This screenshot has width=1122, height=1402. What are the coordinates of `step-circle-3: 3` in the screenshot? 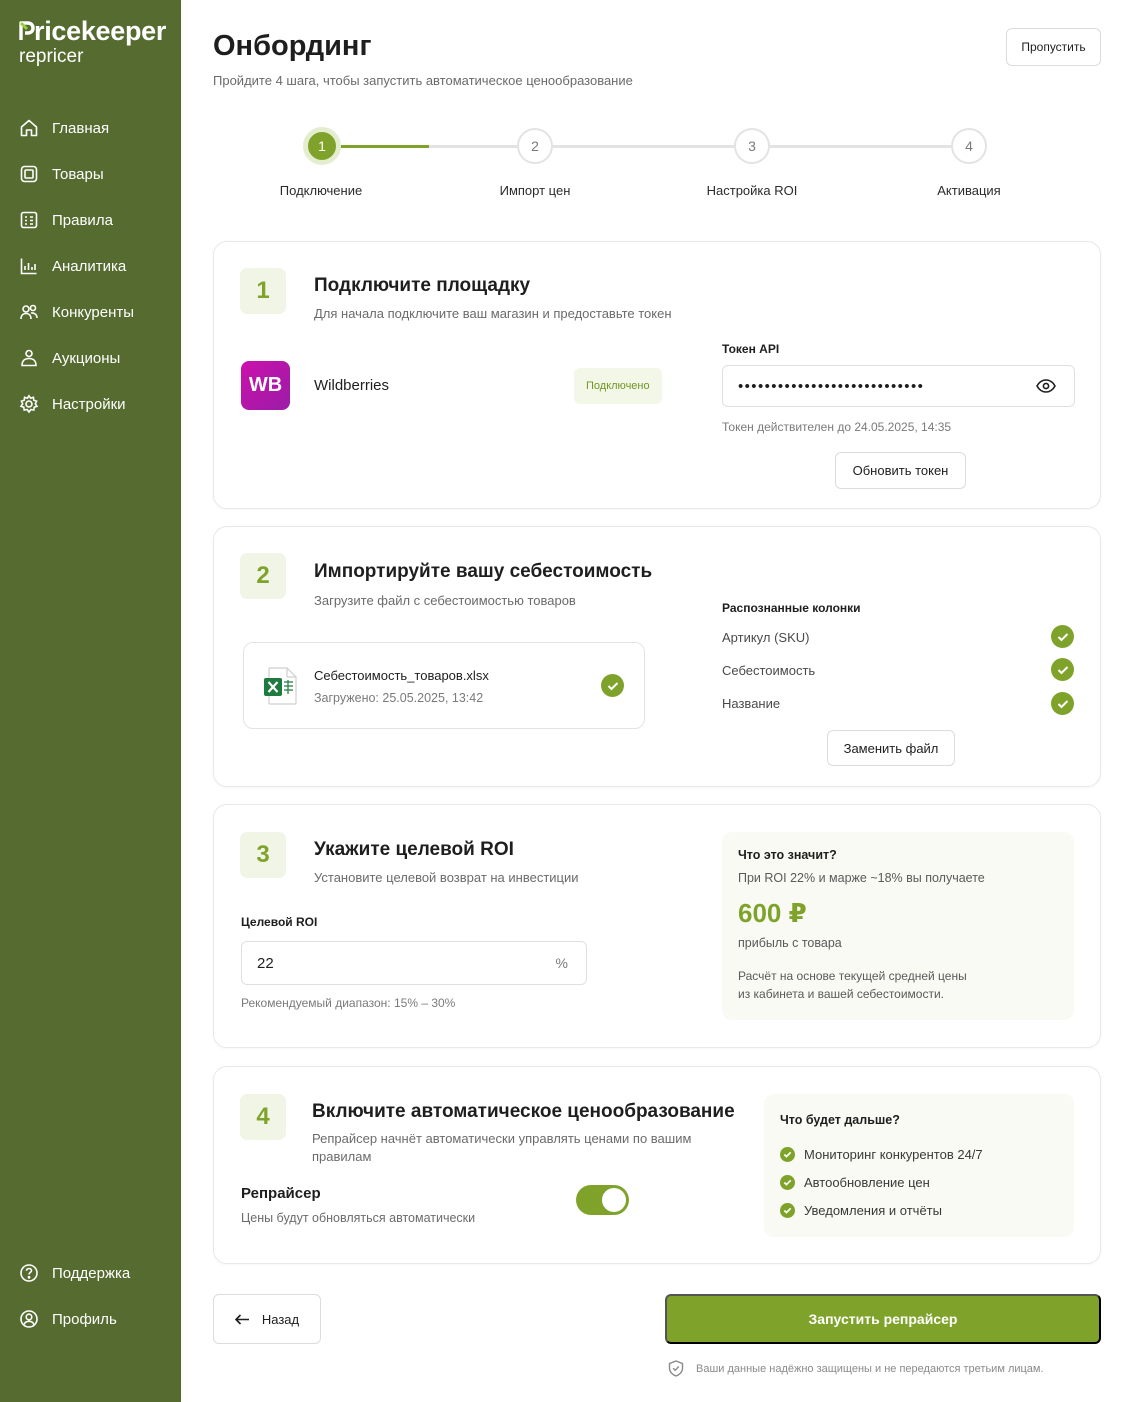 It's located at (752, 146).